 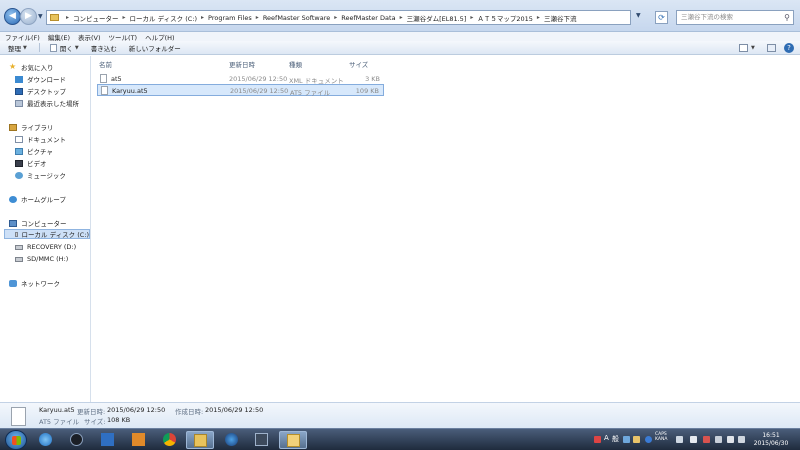 I want to click on nav-music: ミュージック, so click(x=40, y=175).